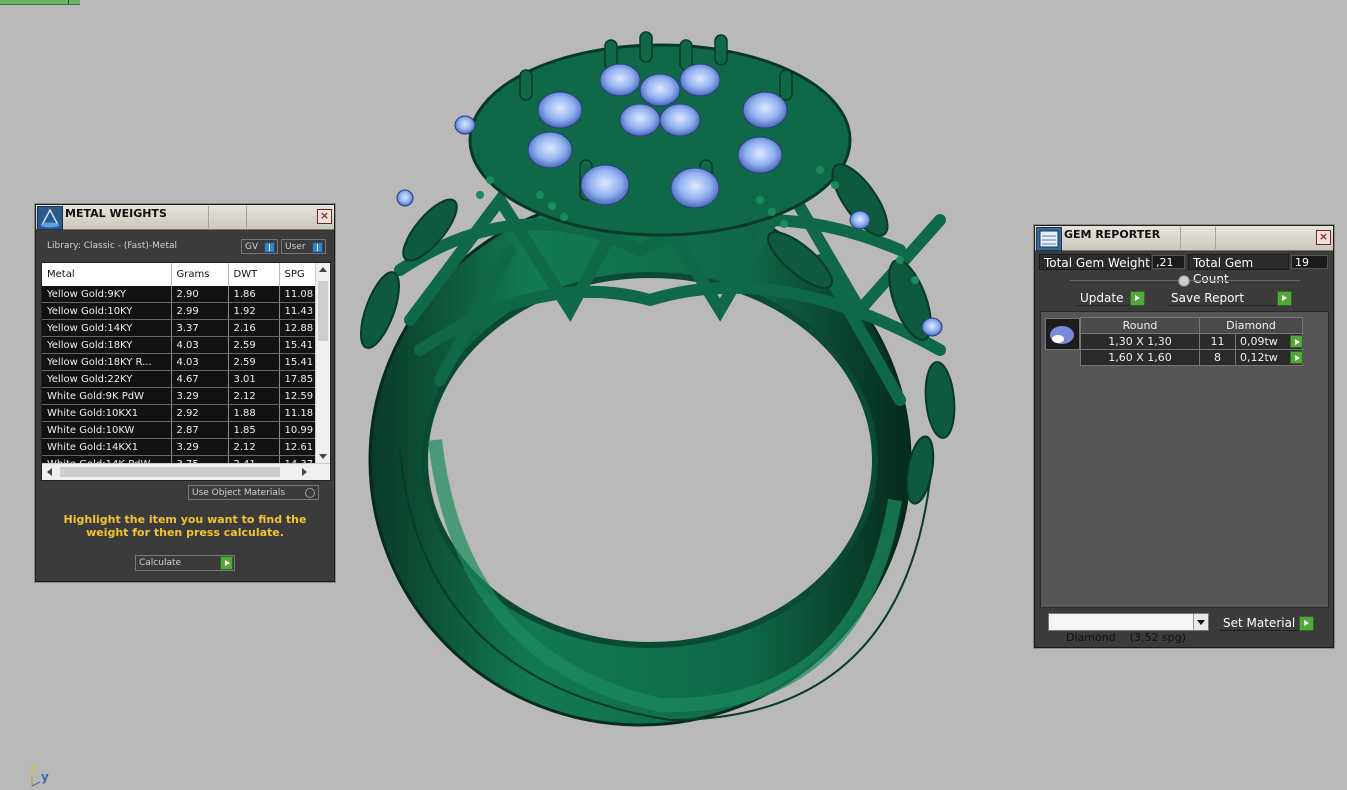  I want to click on update-button: Update, so click(1111, 298).